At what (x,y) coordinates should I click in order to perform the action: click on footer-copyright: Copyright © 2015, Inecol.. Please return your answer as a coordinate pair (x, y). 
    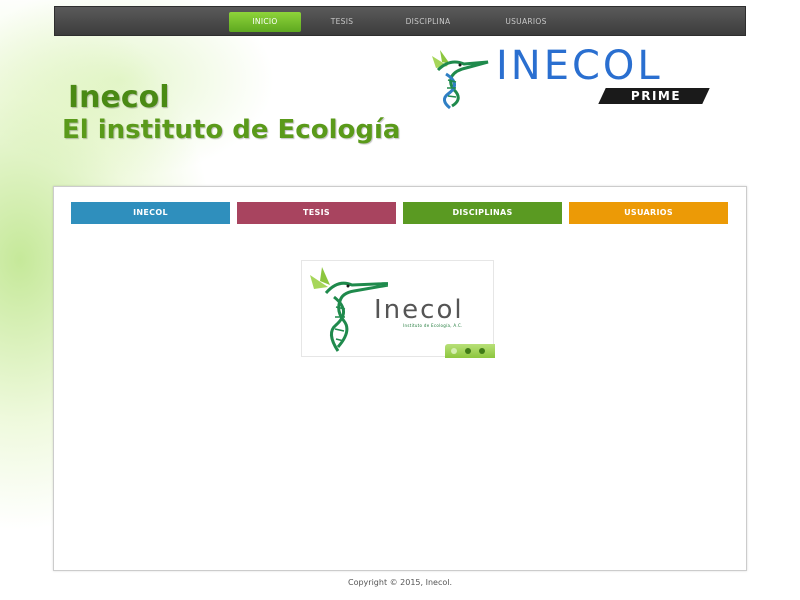
    Looking at the image, I should click on (400, 582).